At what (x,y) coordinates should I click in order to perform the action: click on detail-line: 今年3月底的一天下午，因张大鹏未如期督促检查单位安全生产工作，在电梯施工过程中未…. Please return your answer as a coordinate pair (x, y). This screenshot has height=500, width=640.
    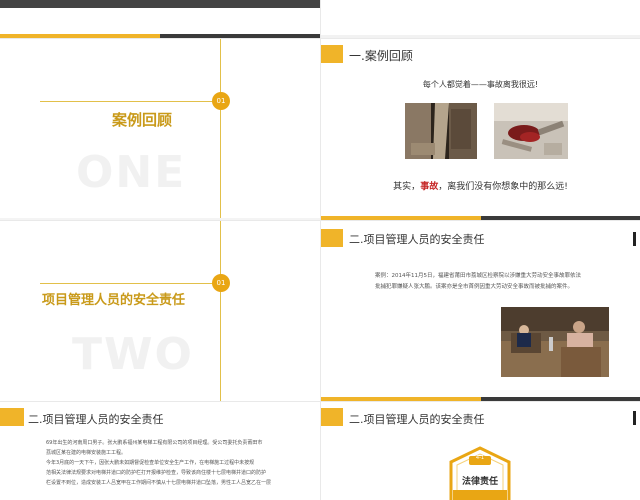
    Looking at the image, I should click on (150, 463).